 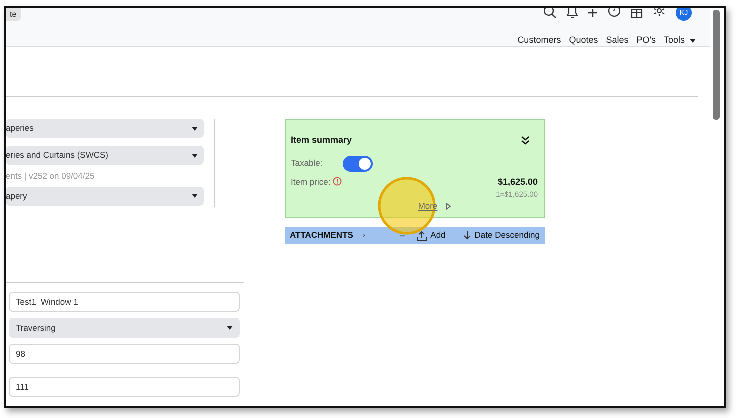 What do you see at coordinates (680, 41) in the screenshot?
I see `nav-link: Tools` at bounding box center [680, 41].